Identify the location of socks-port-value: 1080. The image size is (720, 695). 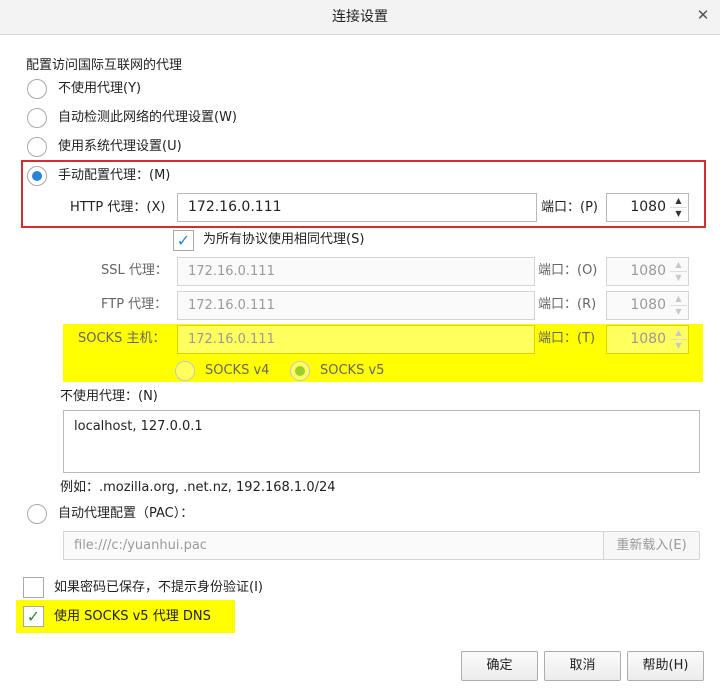
(648, 339).